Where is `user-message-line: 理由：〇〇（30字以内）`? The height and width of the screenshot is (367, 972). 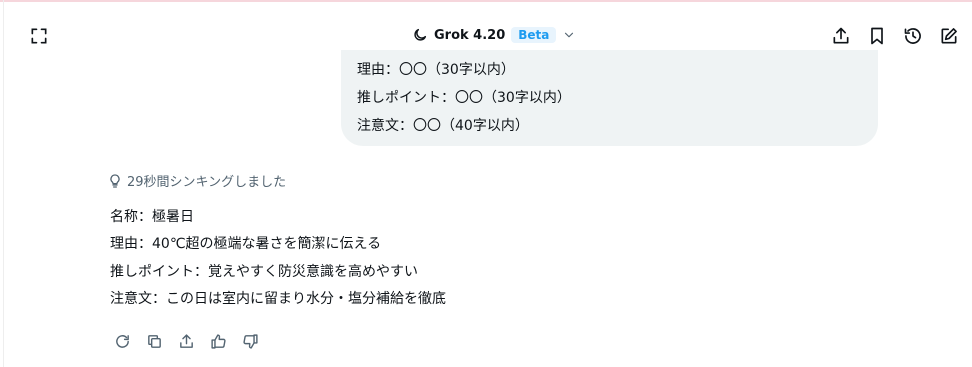
user-message-line: 理由：〇〇（30字以内） is located at coordinates (436, 70).